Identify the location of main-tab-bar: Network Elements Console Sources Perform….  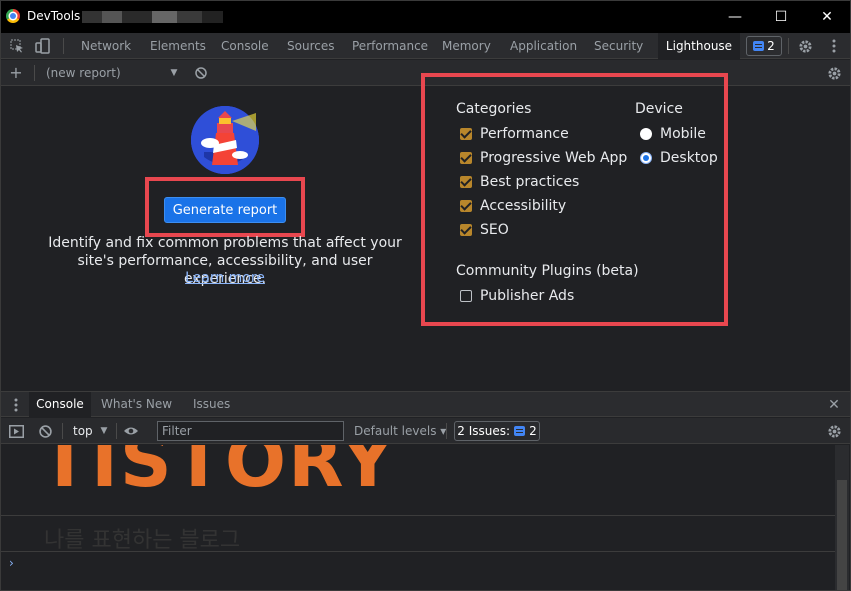
(425, 46).